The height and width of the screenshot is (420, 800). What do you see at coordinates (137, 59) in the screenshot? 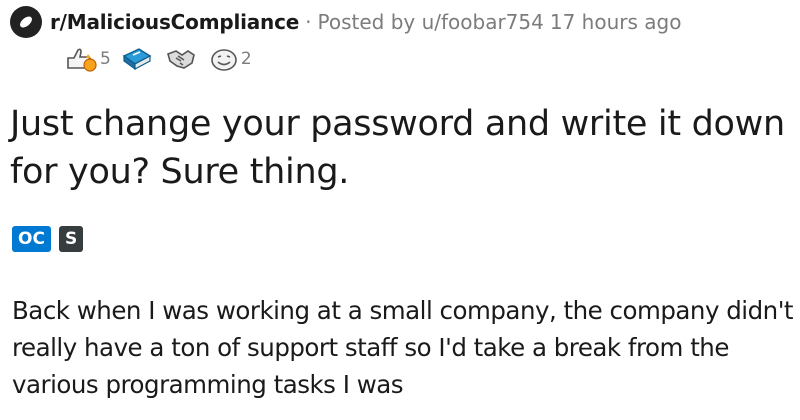
I see `book-award-icon` at bounding box center [137, 59].